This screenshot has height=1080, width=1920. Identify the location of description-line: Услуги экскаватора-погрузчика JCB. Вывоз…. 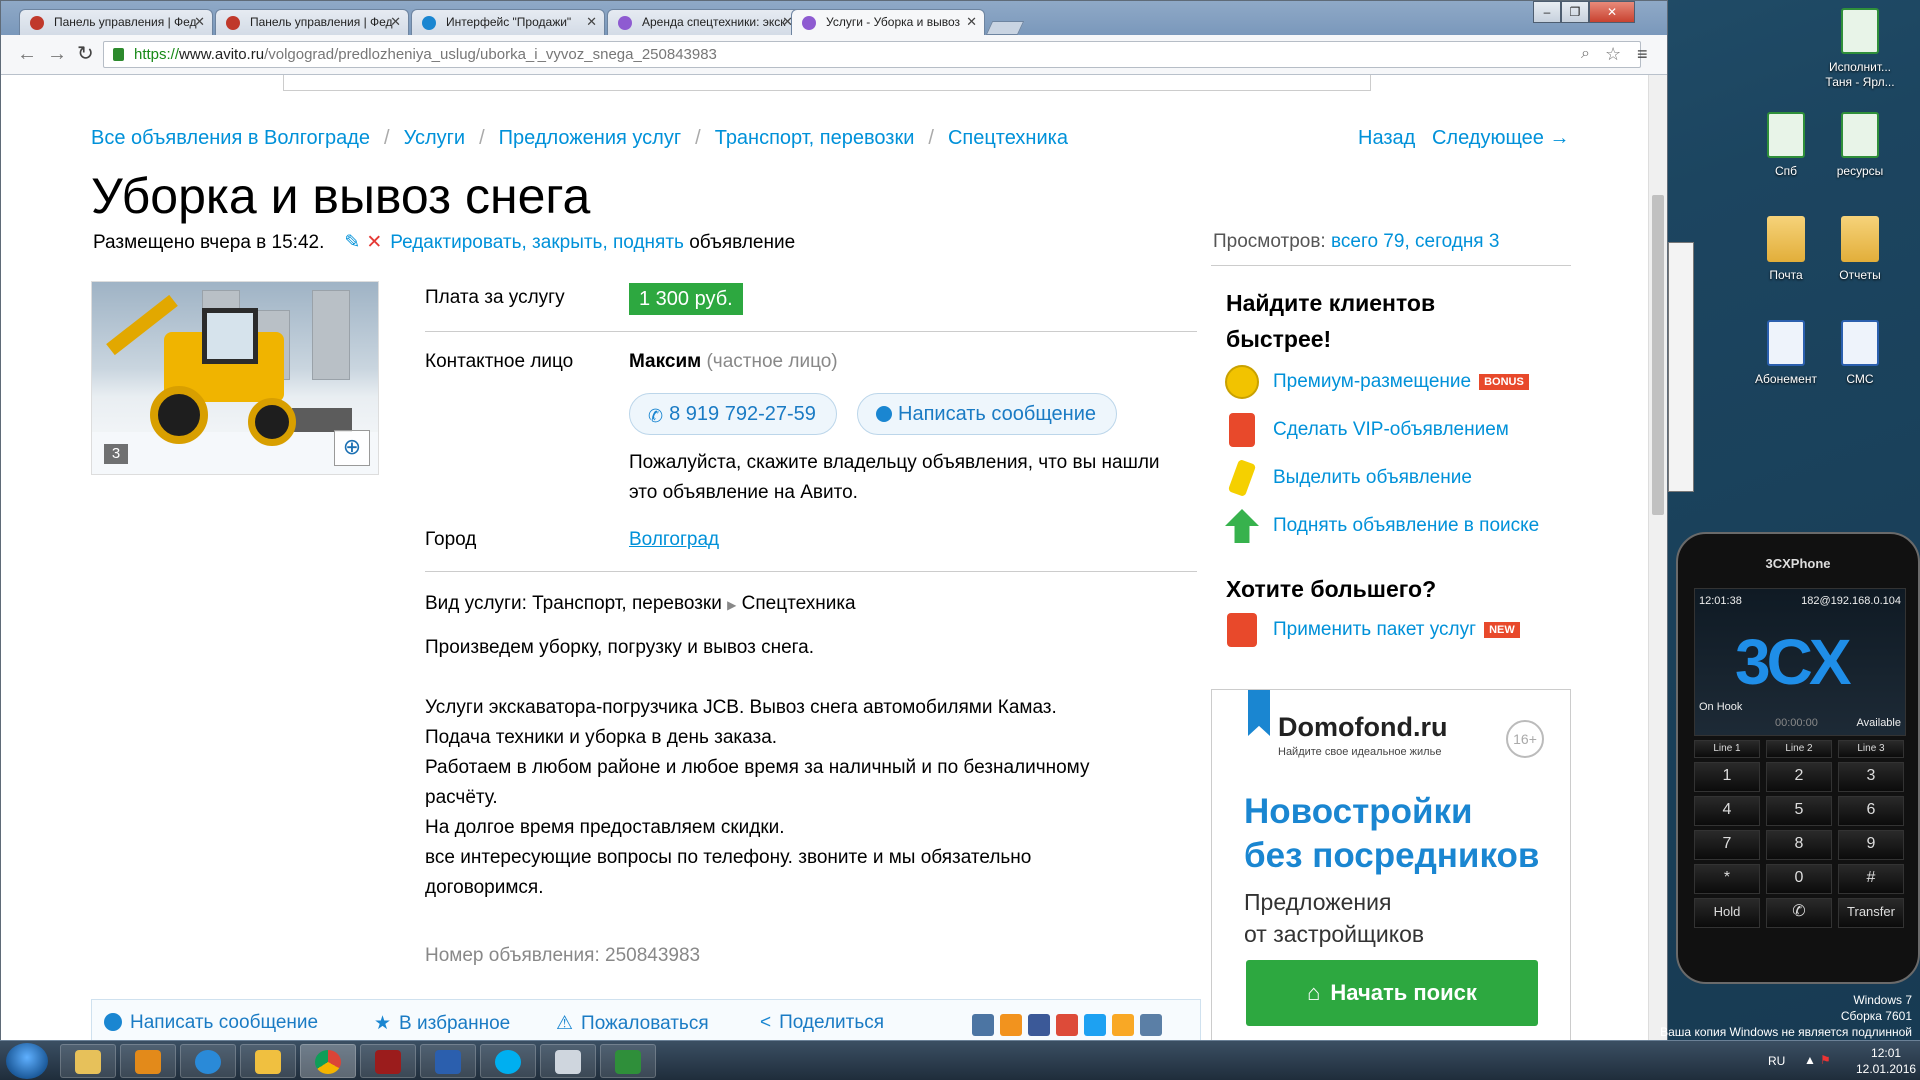
(741, 707).